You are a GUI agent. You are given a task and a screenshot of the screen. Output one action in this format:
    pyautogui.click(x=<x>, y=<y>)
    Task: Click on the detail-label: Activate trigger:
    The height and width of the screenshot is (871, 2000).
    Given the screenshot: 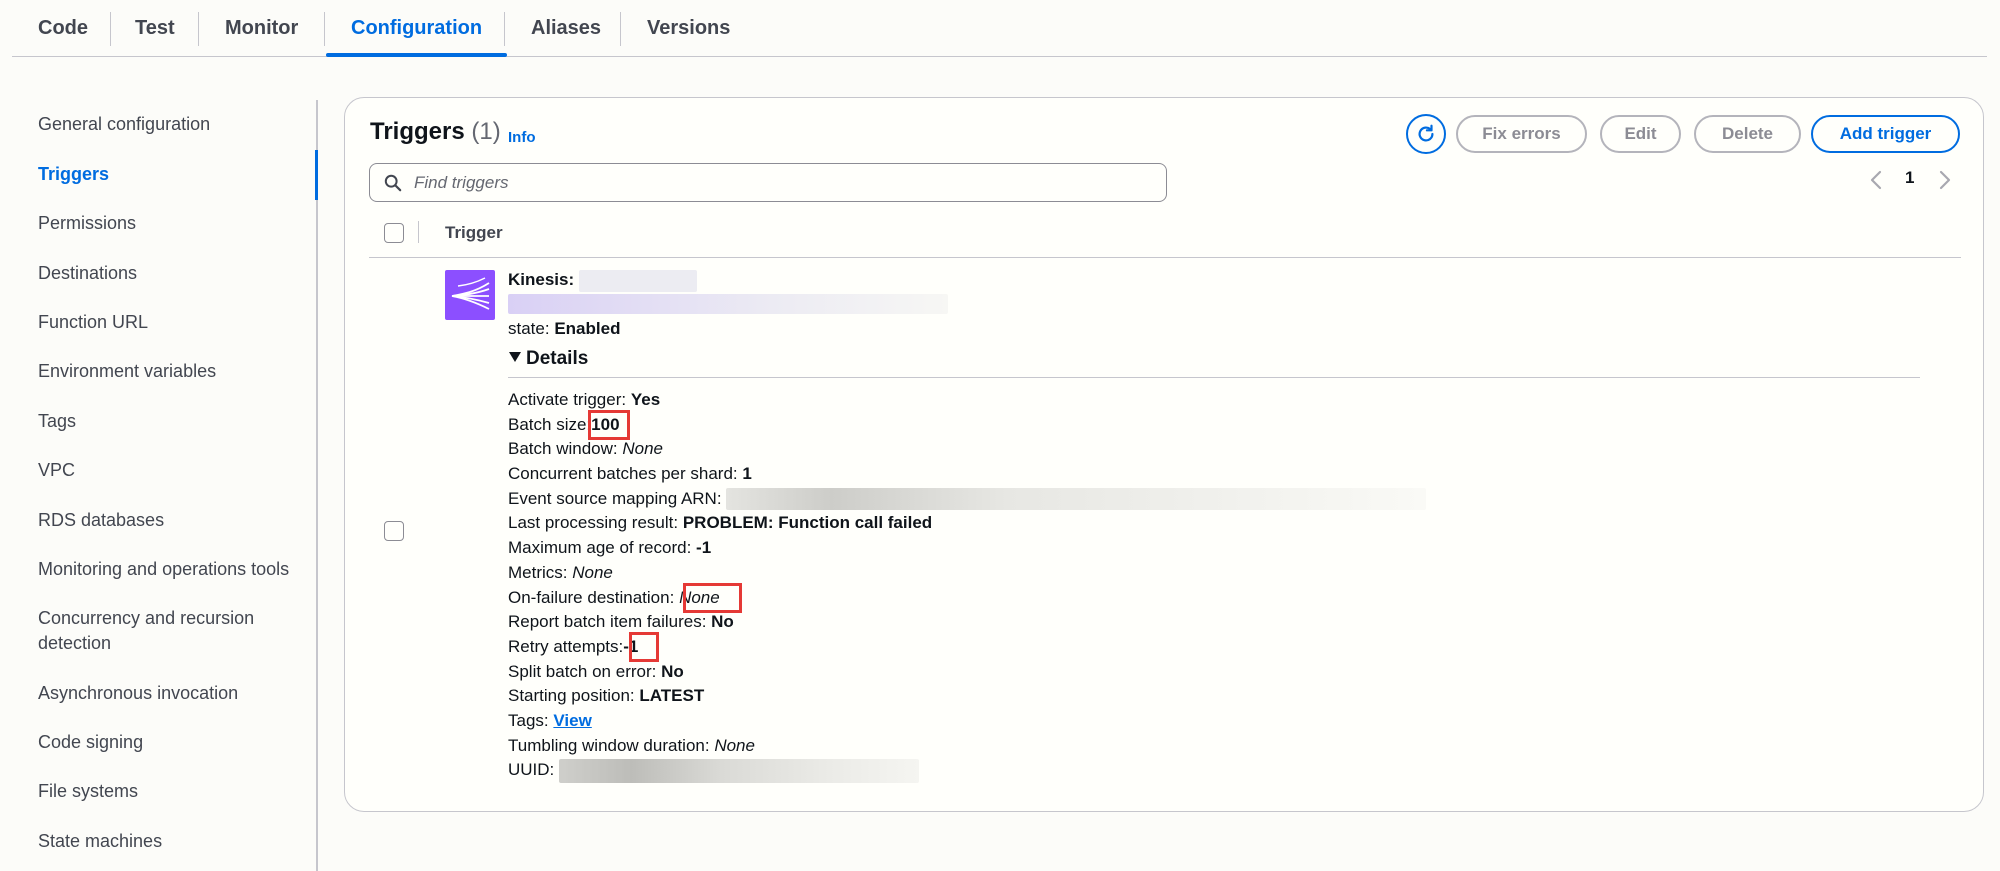 What is the action you would take?
    pyautogui.click(x=567, y=399)
    